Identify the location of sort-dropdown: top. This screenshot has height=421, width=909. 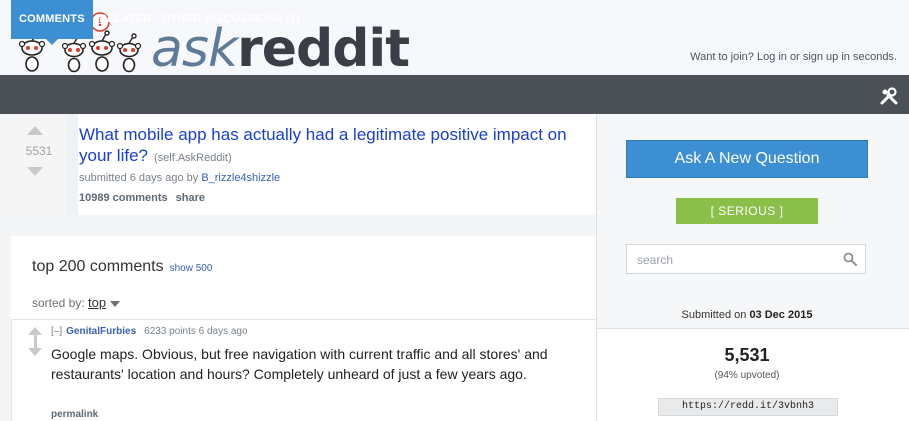
(97, 302).